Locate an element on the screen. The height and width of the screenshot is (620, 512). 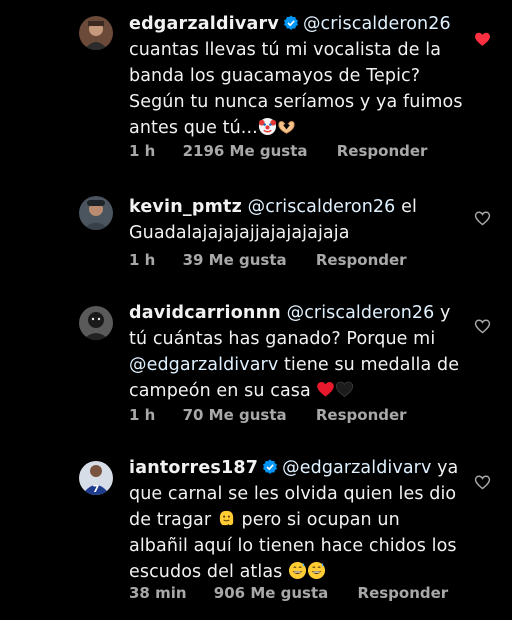
svg-text: 7 is located at coordinates (96, 489).